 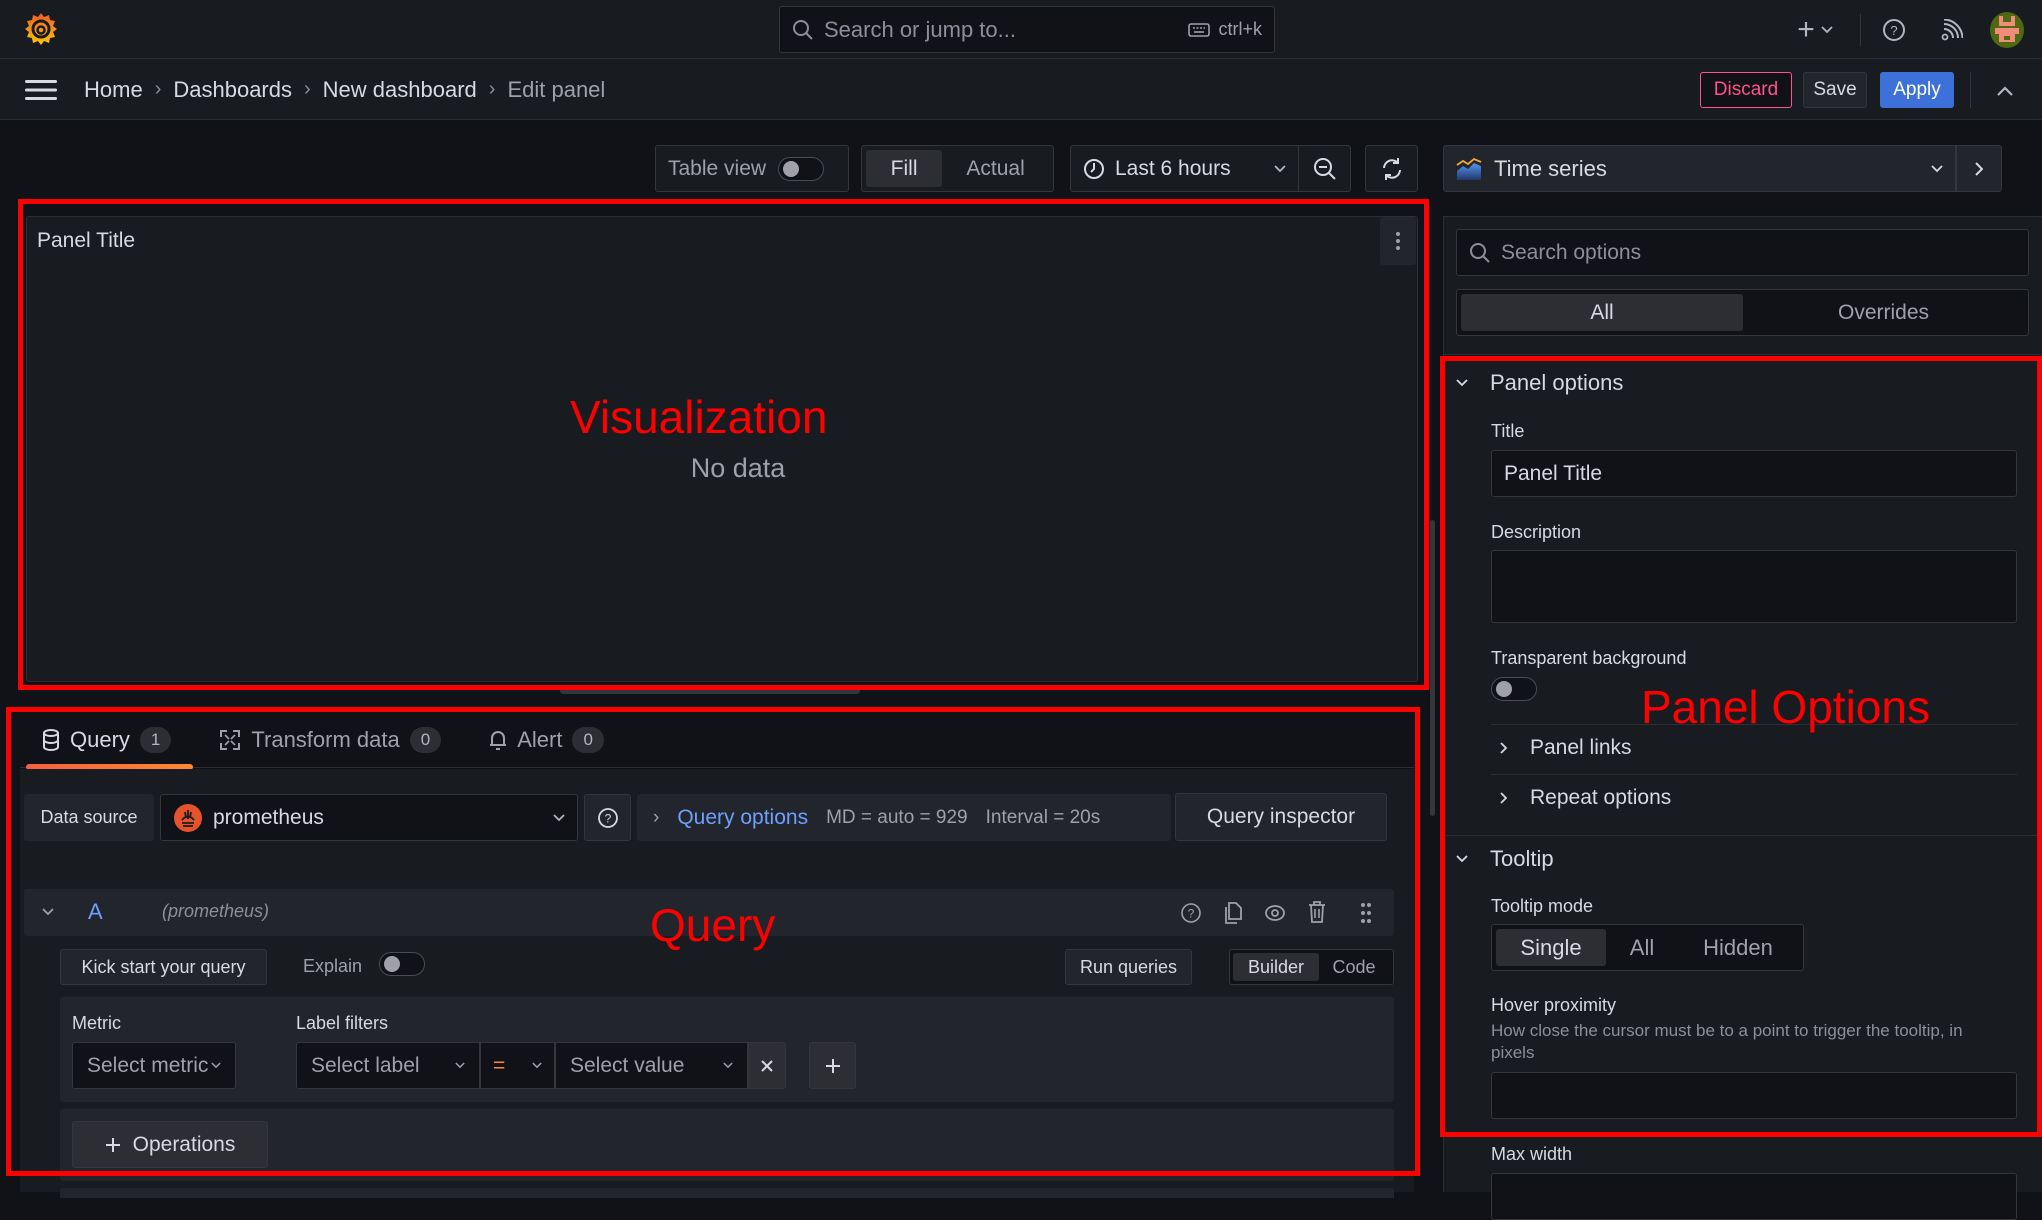 I want to click on panel-options-title: Panel options, so click(x=1557, y=382).